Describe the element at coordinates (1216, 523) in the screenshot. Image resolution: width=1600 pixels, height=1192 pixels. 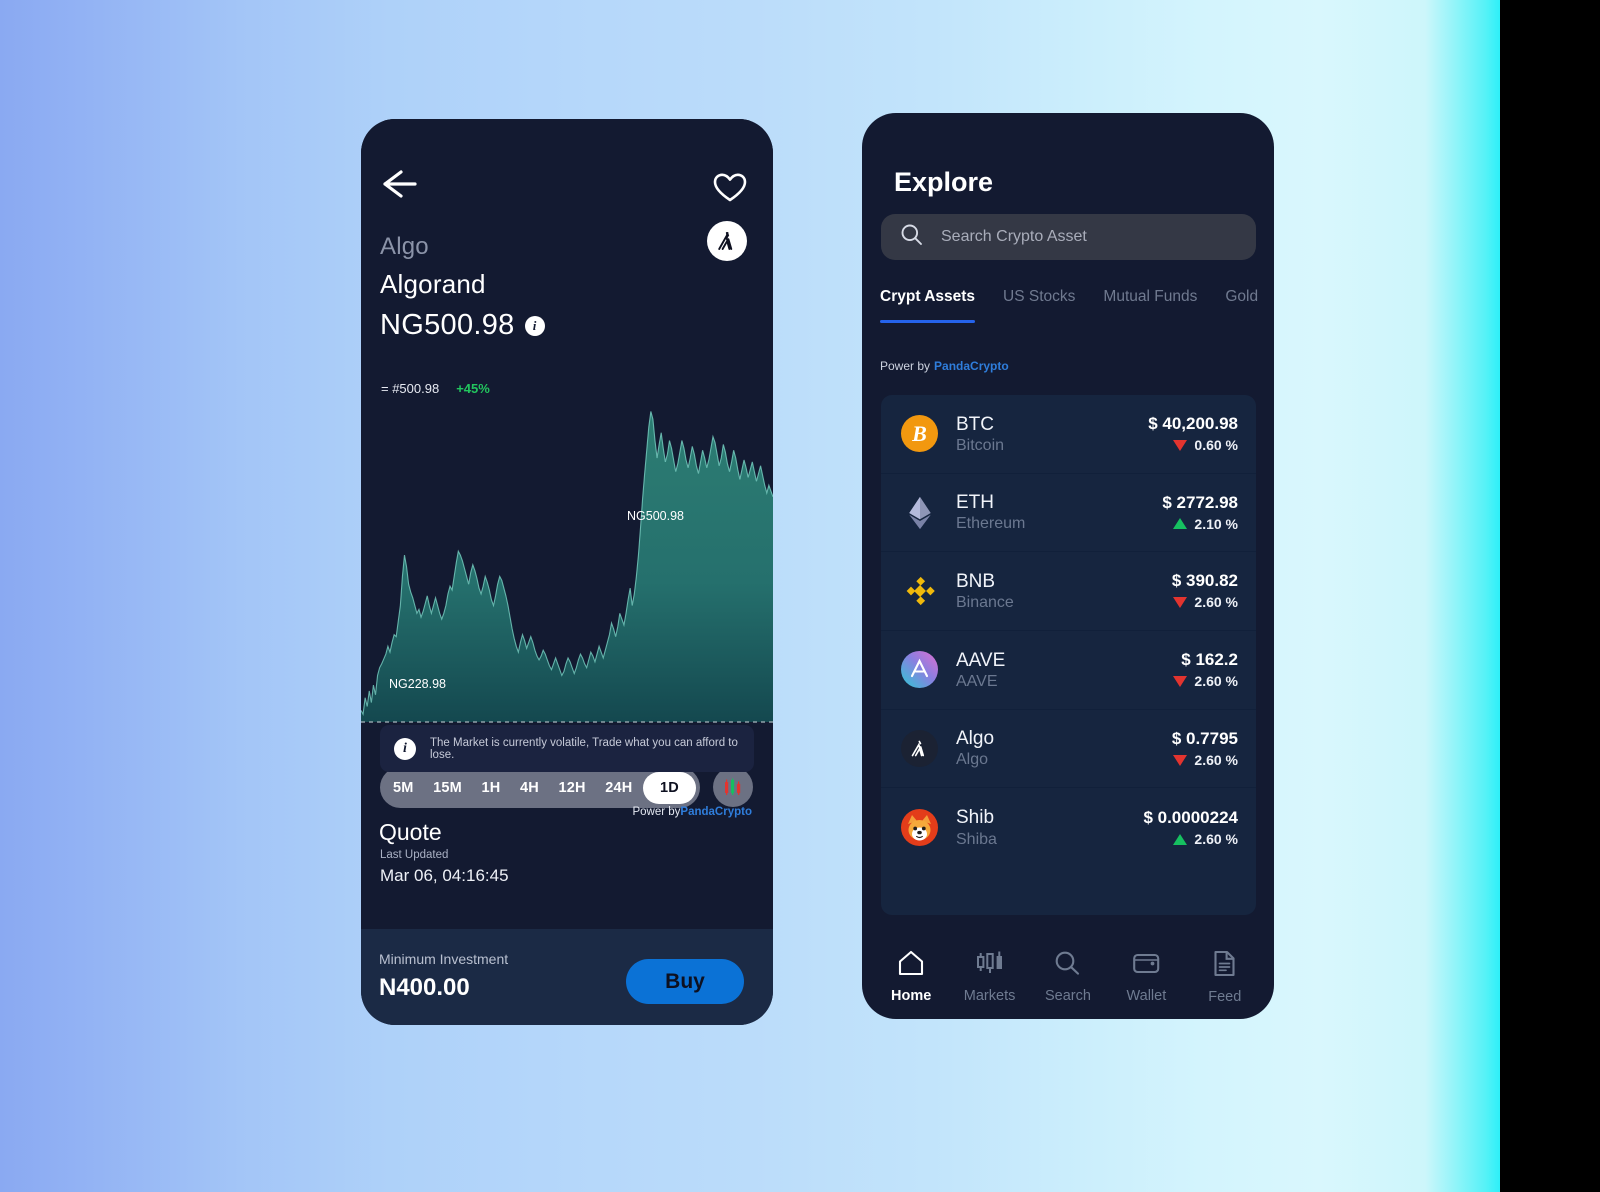
I see `asset-change-value: 2.10 %` at that location.